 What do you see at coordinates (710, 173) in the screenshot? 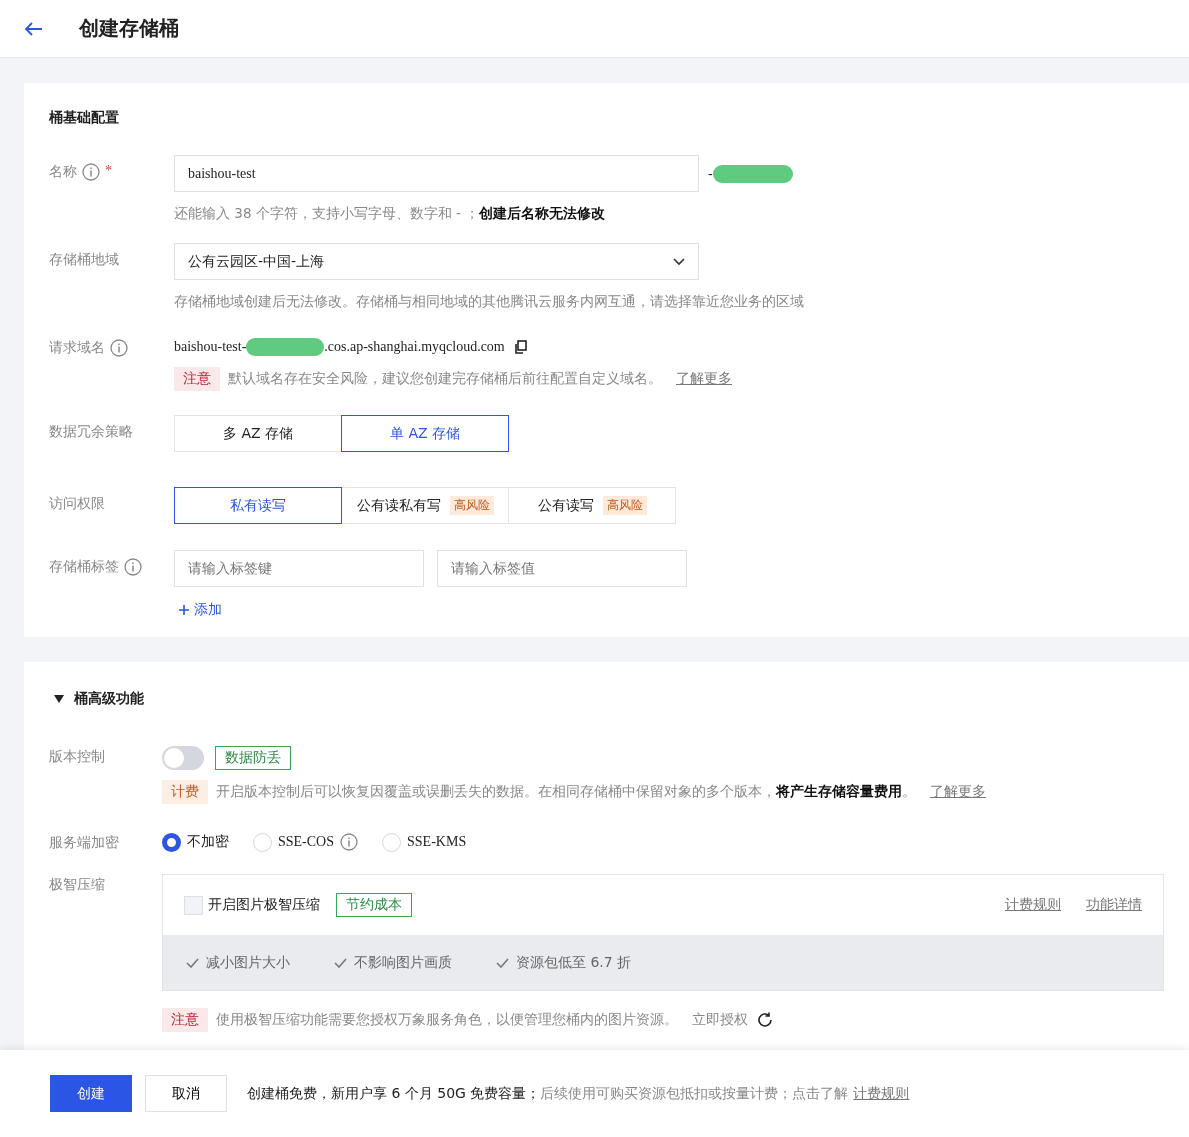
I see `name-suffix: -` at bounding box center [710, 173].